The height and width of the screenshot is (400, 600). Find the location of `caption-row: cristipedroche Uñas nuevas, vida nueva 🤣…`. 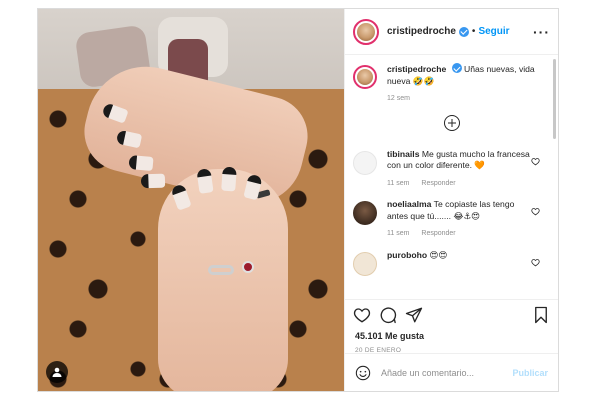

caption-row: cristipedroche Uñas nuevas, vida nueva 🤣… is located at coordinates (451, 84).